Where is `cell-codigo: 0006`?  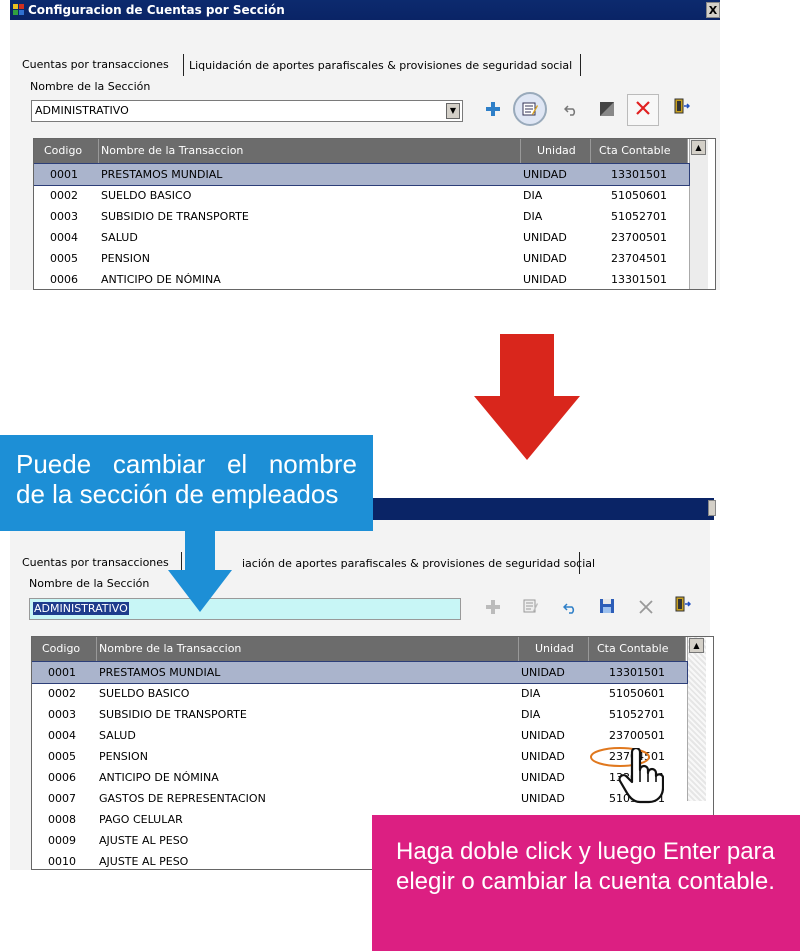
cell-codigo: 0006 is located at coordinates (62, 777).